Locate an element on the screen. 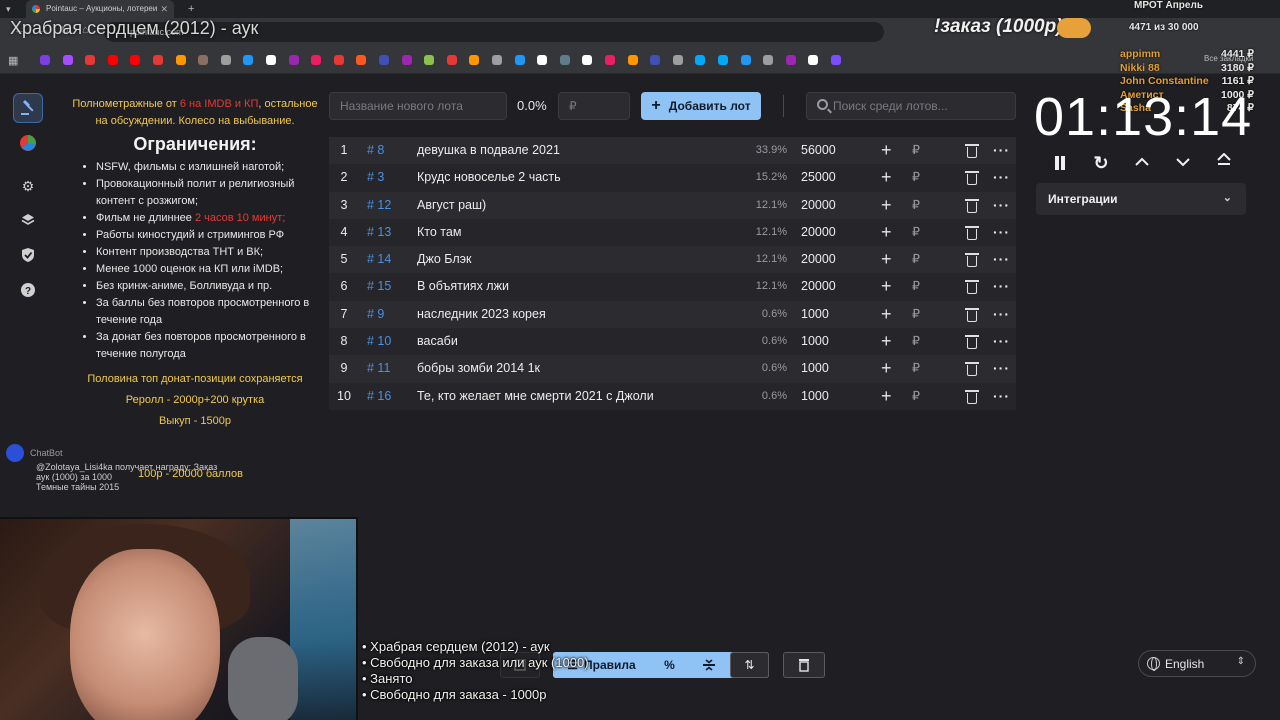 The width and height of the screenshot is (1280, 720). apps-grid-icon: ▦ is located at coordinates (13, 60).